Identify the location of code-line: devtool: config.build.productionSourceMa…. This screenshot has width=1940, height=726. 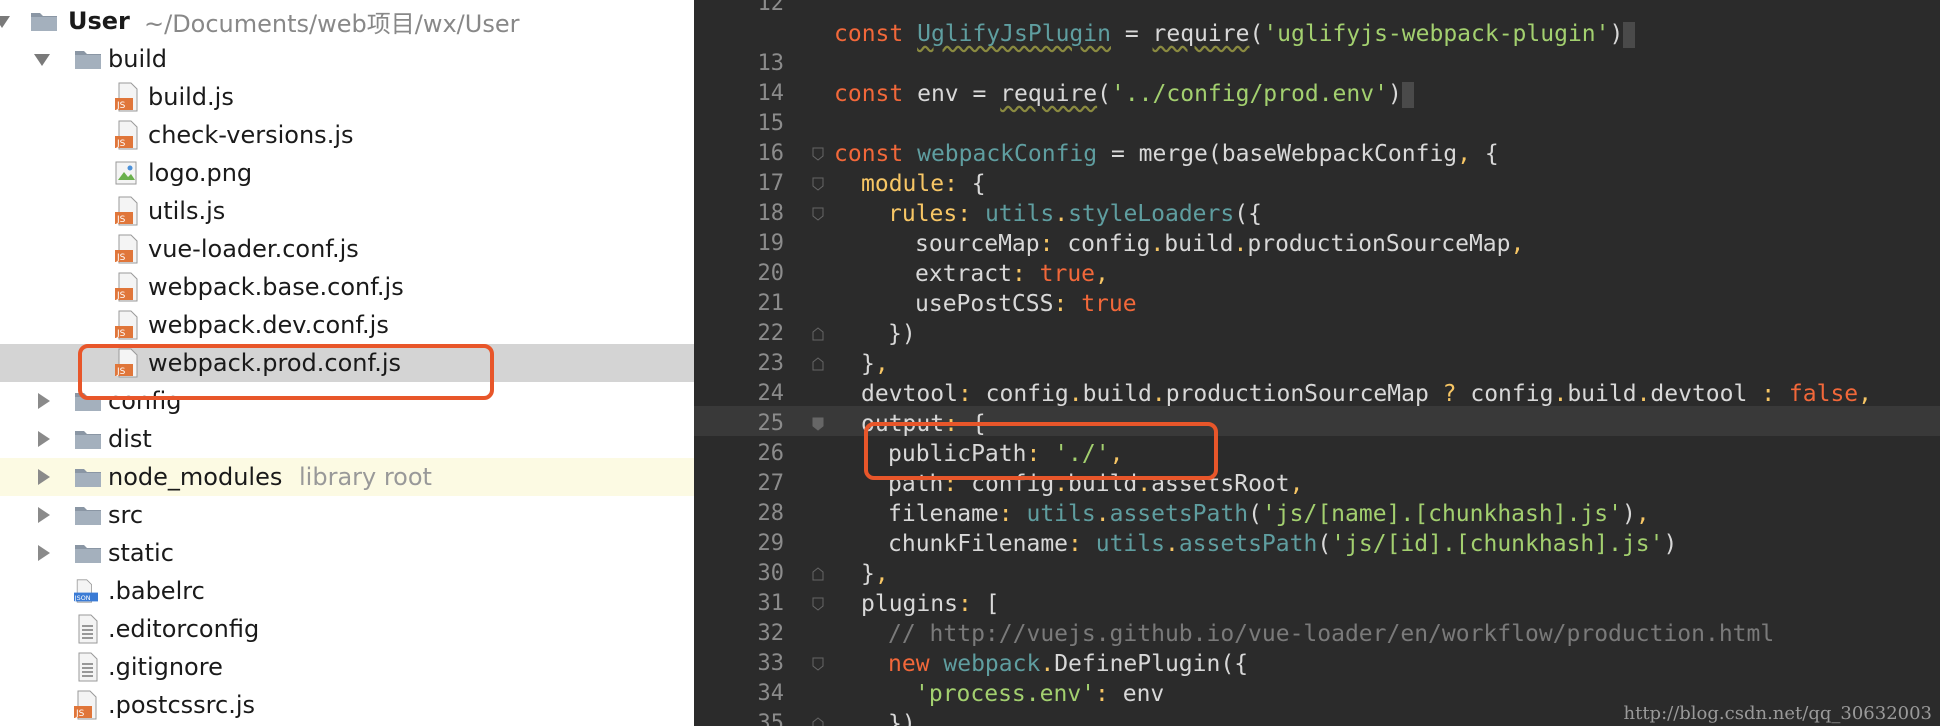
(1366, 394).